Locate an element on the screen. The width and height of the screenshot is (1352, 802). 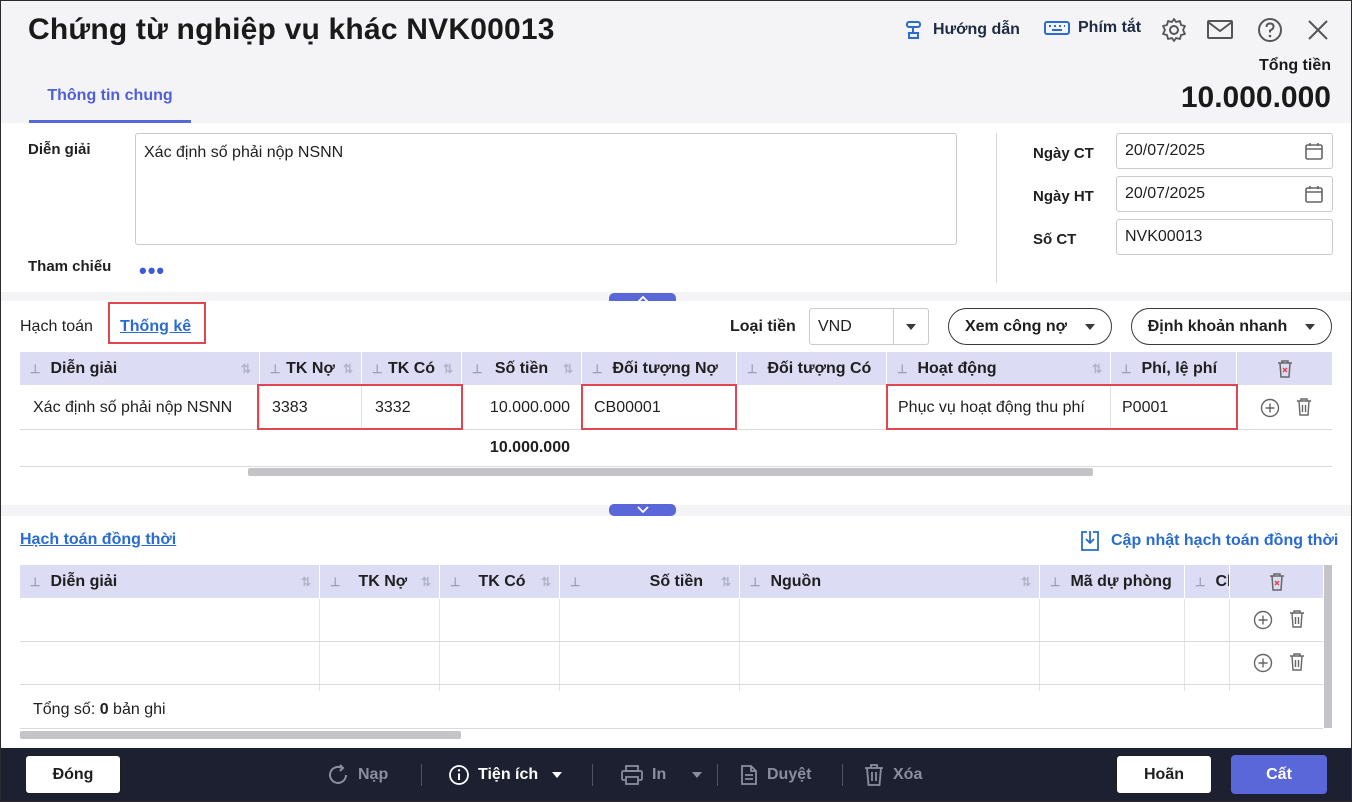
record-count-value: 0 is located at coordinates (104, 709).